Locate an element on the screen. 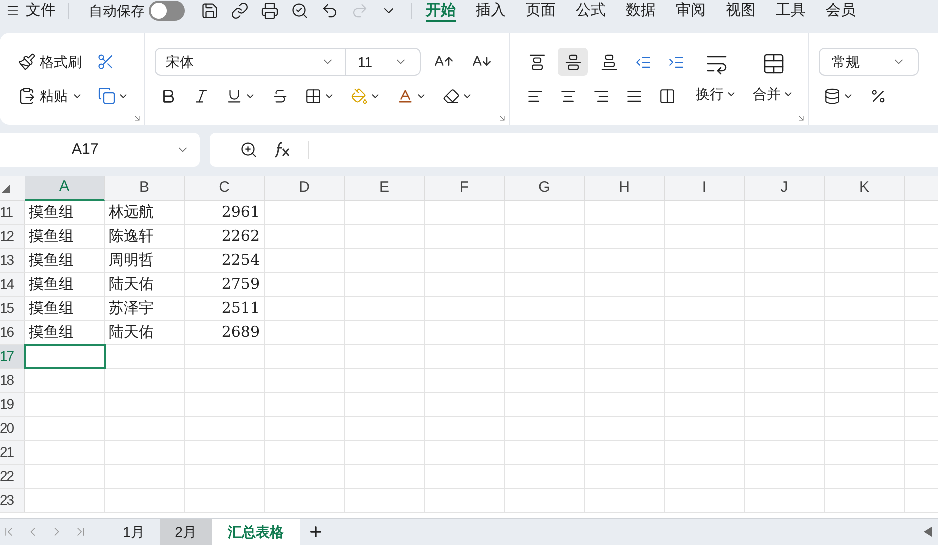 This screenshot has height=545, width=938. zoom-icon is located at coordinates (249, 150).